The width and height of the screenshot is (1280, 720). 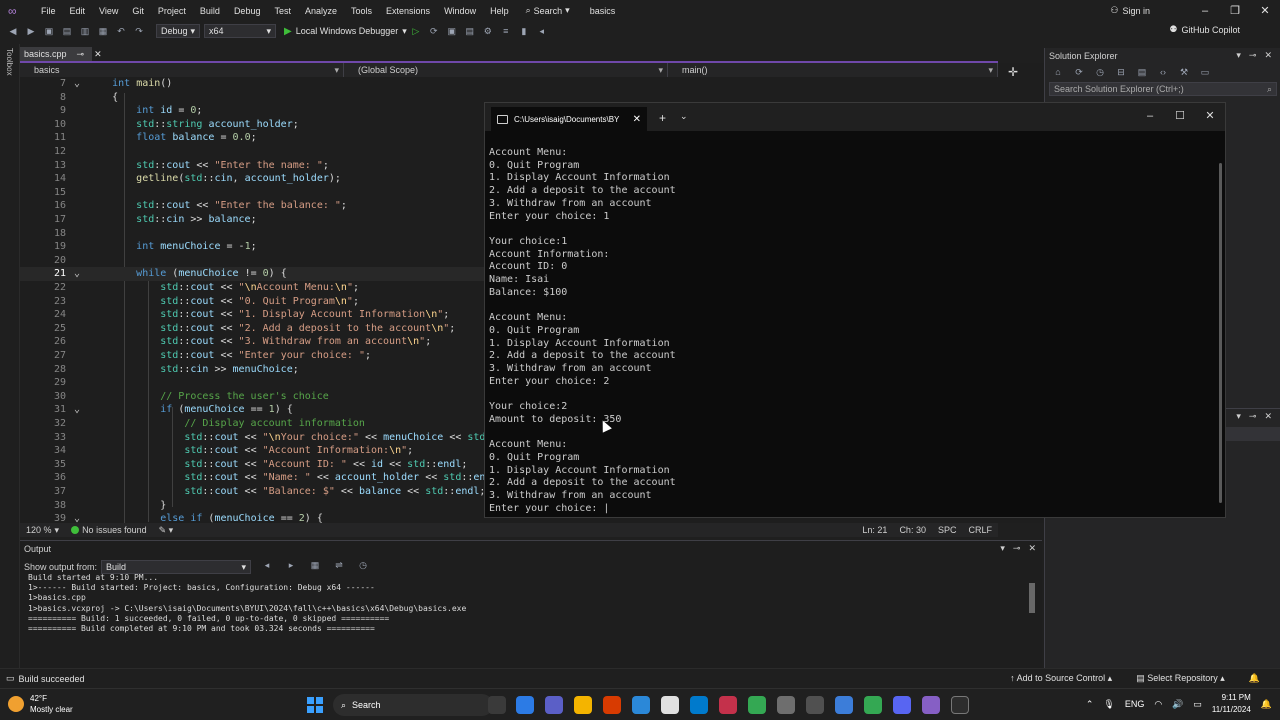 I want to click on add-source-control-button: ↑ Add to Source Control ▴, so click(x=1061, y=678).